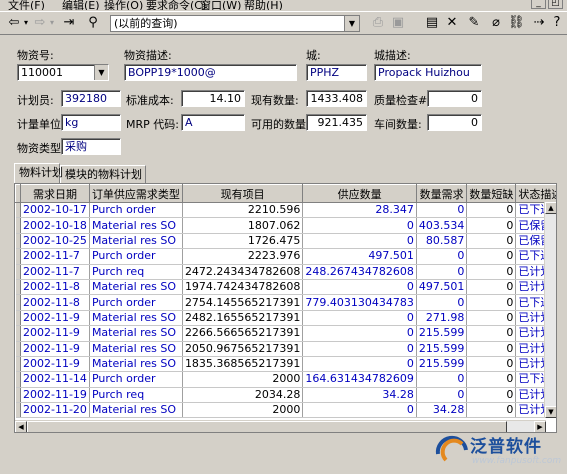  I want to click on delete-icon: ✕, so click(452, 23).